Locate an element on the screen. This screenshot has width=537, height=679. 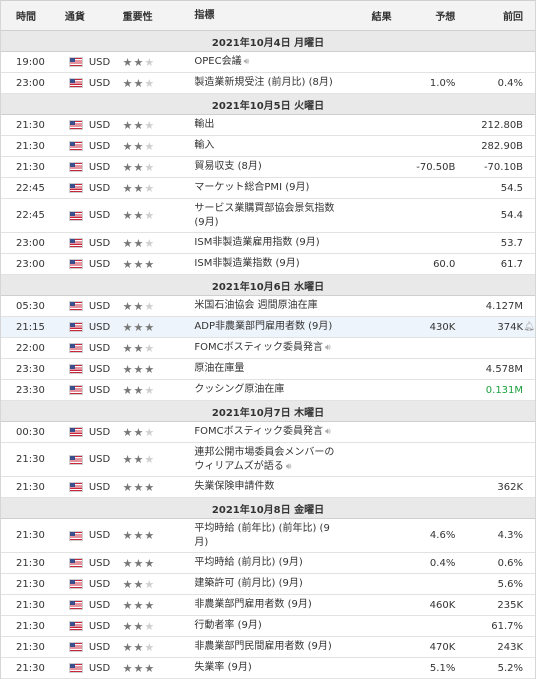
event-row: 23:30 USD ★ ★ ★ クッシング原油在庫 0.131M is located at coordinates (268, 390).